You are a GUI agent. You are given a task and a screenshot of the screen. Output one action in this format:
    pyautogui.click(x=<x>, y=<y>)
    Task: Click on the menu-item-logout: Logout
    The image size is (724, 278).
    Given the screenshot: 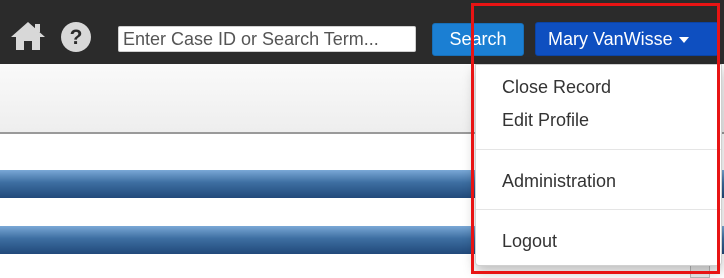 What is the action you would take?
    pyautogui.click(x=529, y=241)
    